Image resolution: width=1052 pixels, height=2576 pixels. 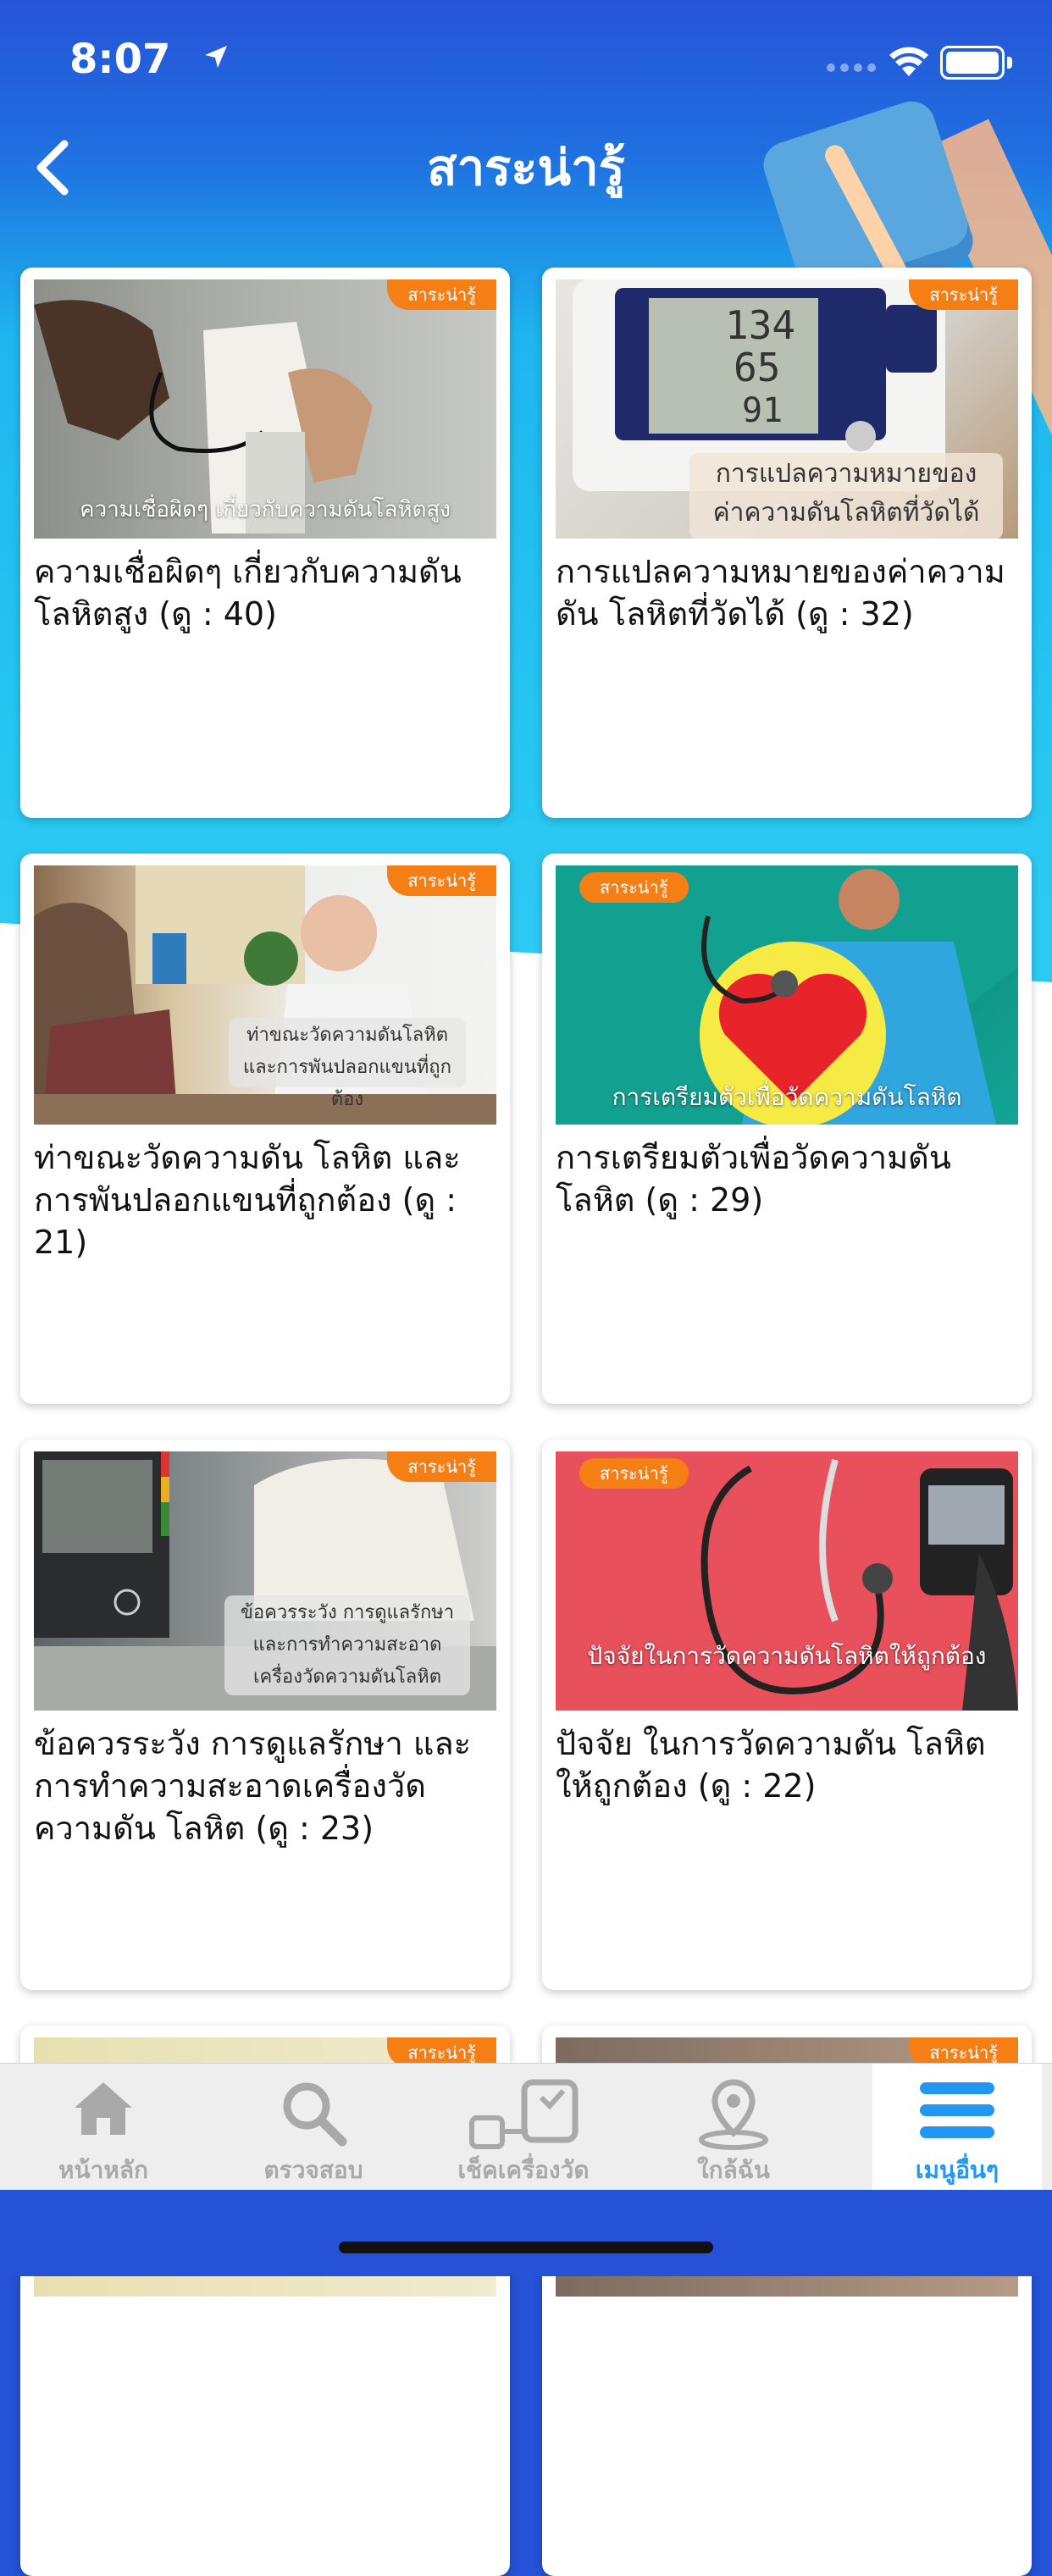 I want to click on svg-text: 65, so click(x=757, y=367).